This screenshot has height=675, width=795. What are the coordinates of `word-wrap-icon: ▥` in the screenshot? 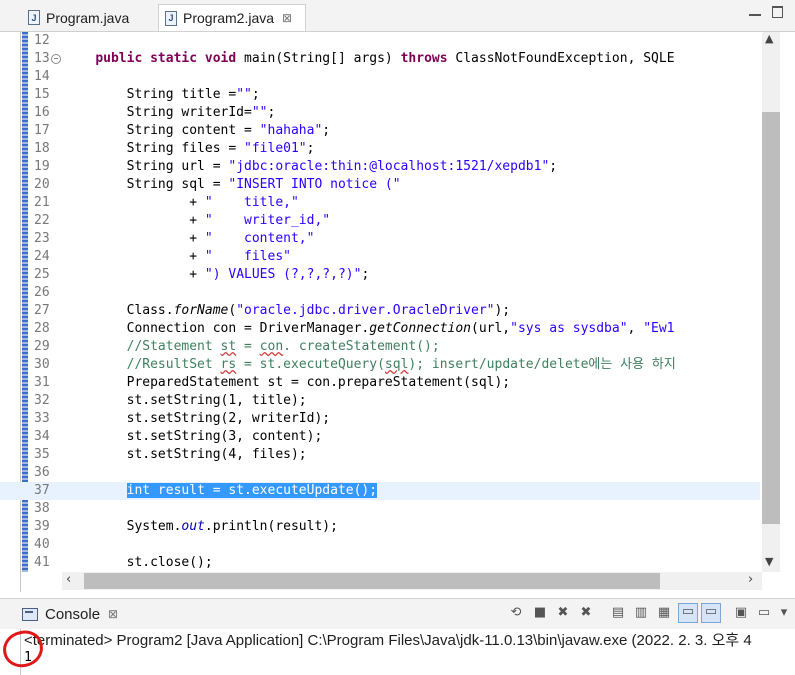 It's located at (641, 613).